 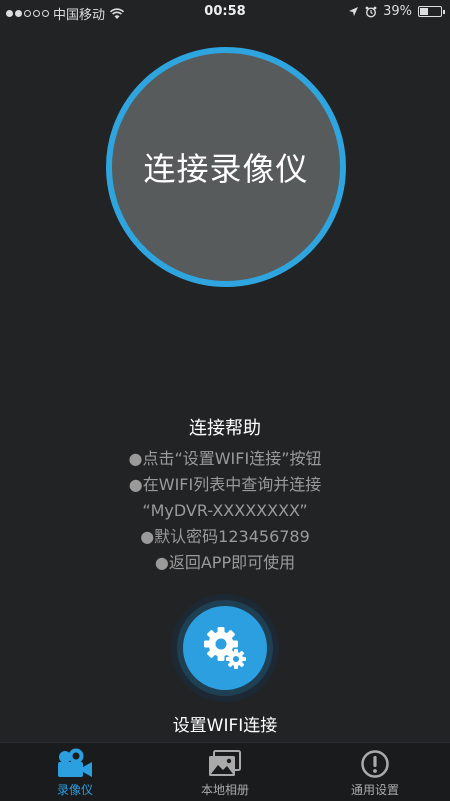 What do you see at coordinates (354, 11) in the screenshot?
I see `location-arrow-icon` at bounding box center [354, 11].